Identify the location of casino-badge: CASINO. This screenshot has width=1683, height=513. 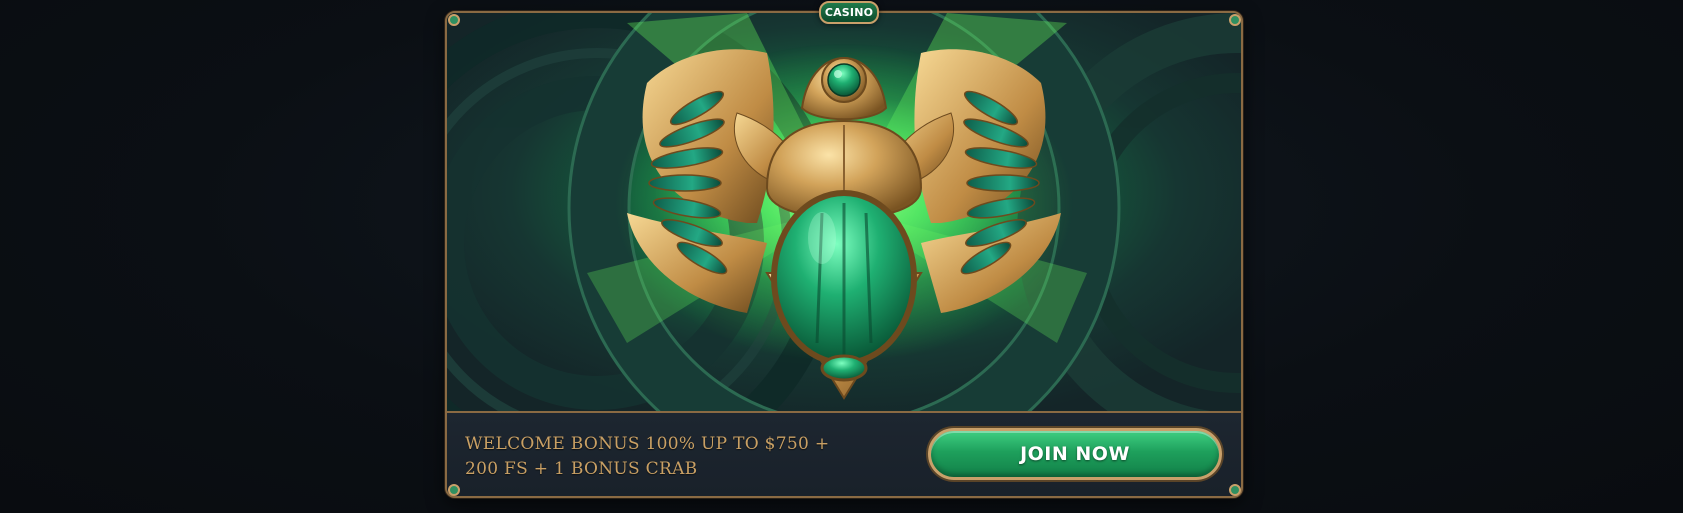
(849, 12).